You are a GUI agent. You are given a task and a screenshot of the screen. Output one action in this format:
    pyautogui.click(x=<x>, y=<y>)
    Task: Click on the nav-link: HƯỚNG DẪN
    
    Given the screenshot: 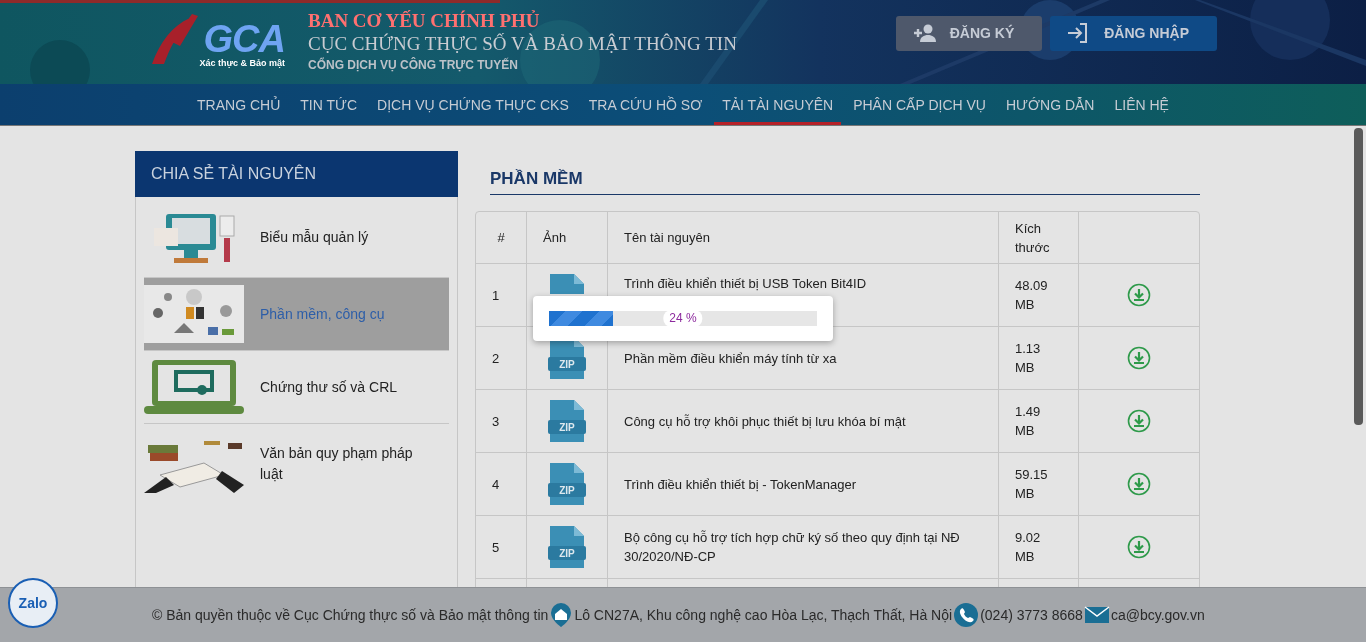 What is the action you would take?
    pyautogui.click(x=1050, y=104)
    